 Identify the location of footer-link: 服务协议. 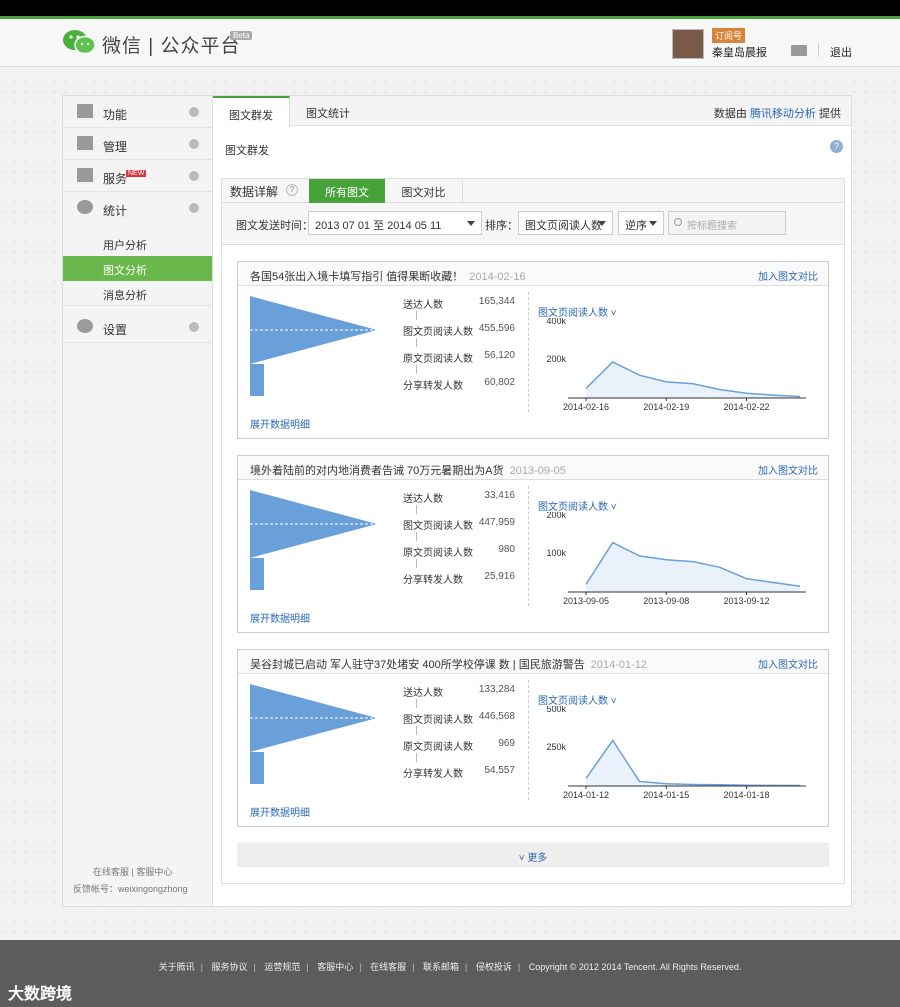
(230, 967).